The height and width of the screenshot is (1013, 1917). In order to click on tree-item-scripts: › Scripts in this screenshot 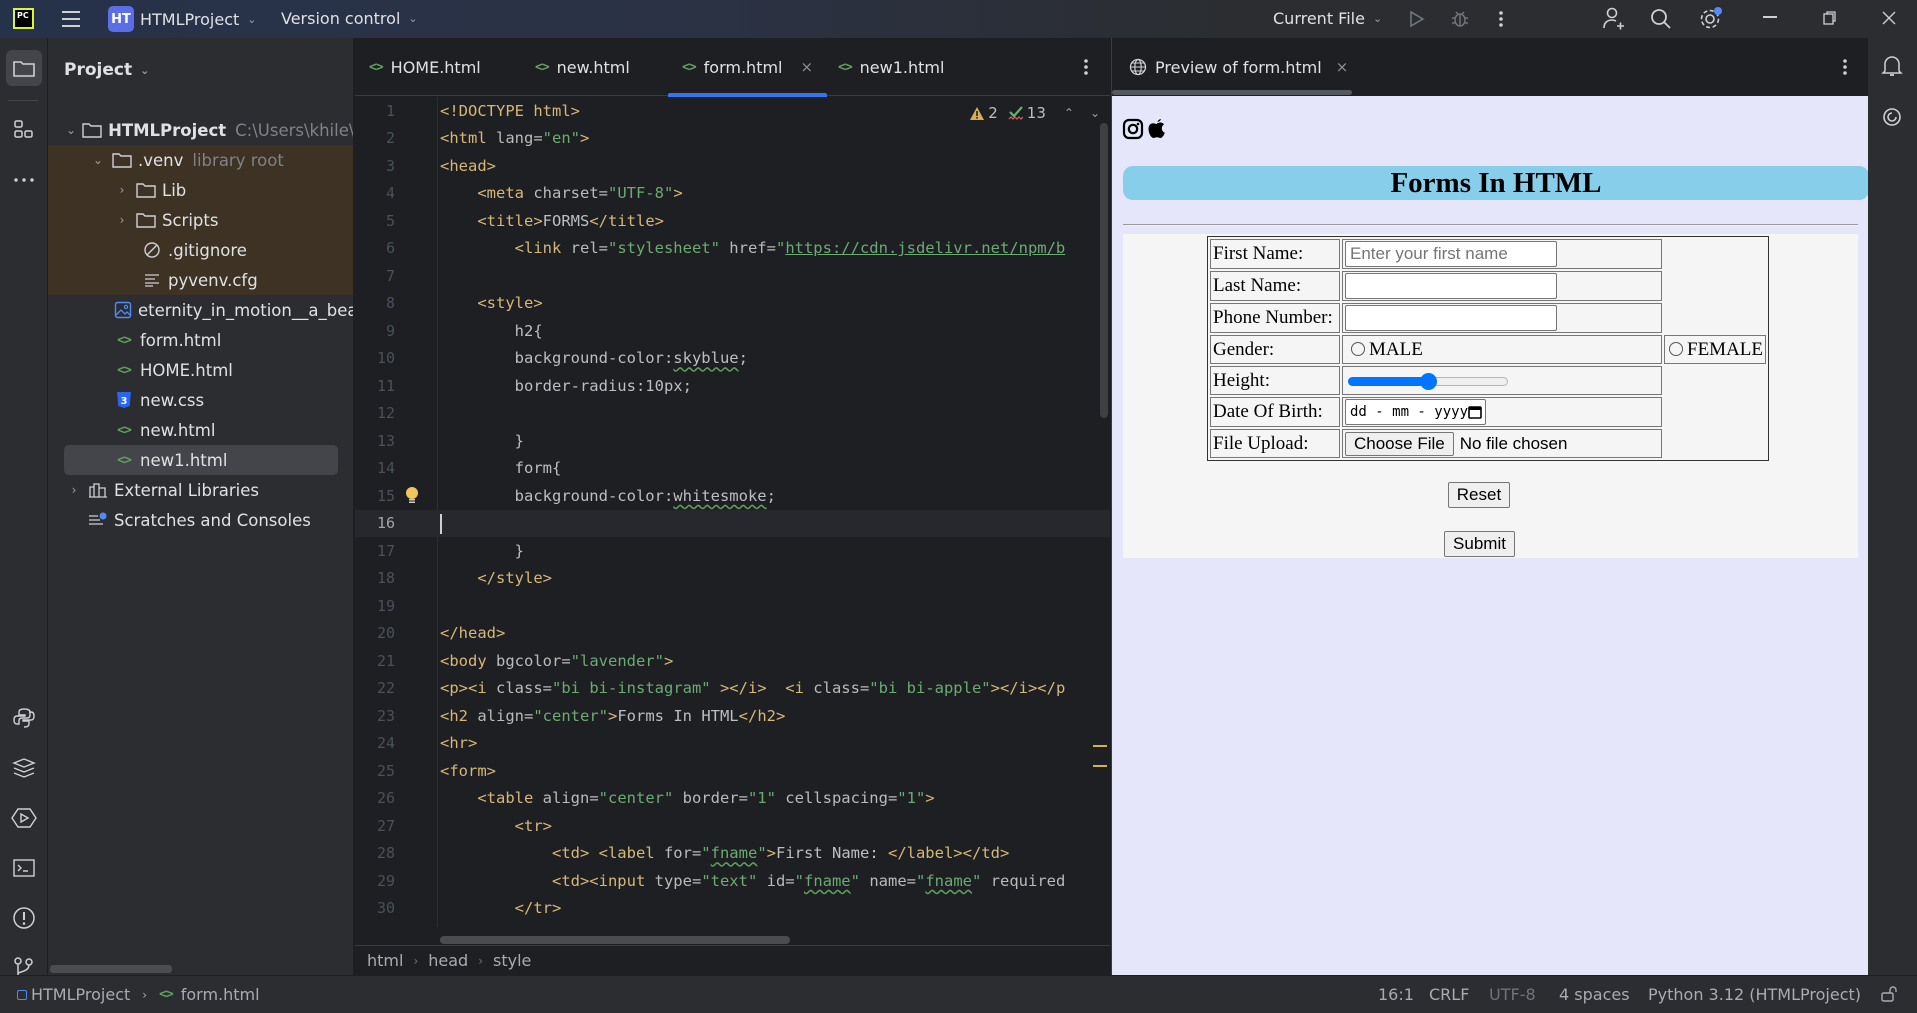, I will do `click(200, 220)`.